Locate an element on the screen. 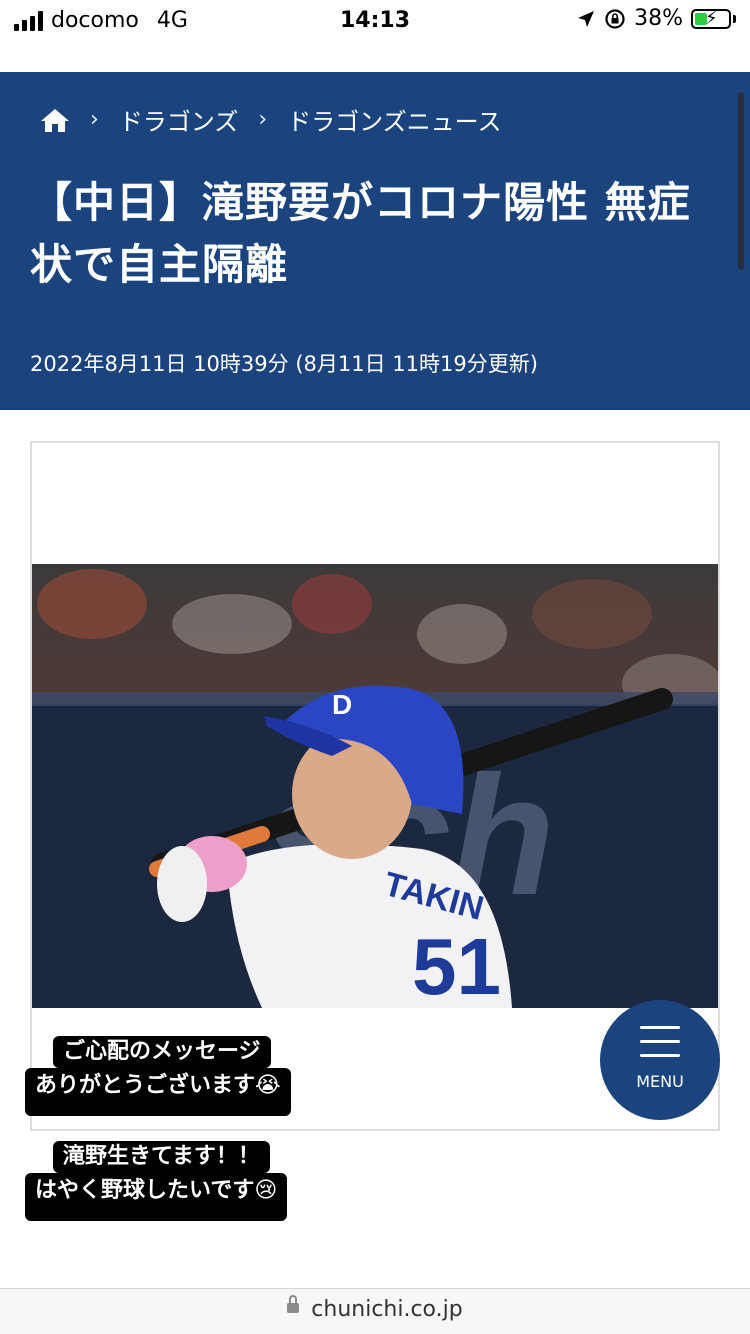 This screenshot has width=750, height=1334. status-bar: docomo 4G 14:13 38% ⚡ is located at coordinates (375, 22).